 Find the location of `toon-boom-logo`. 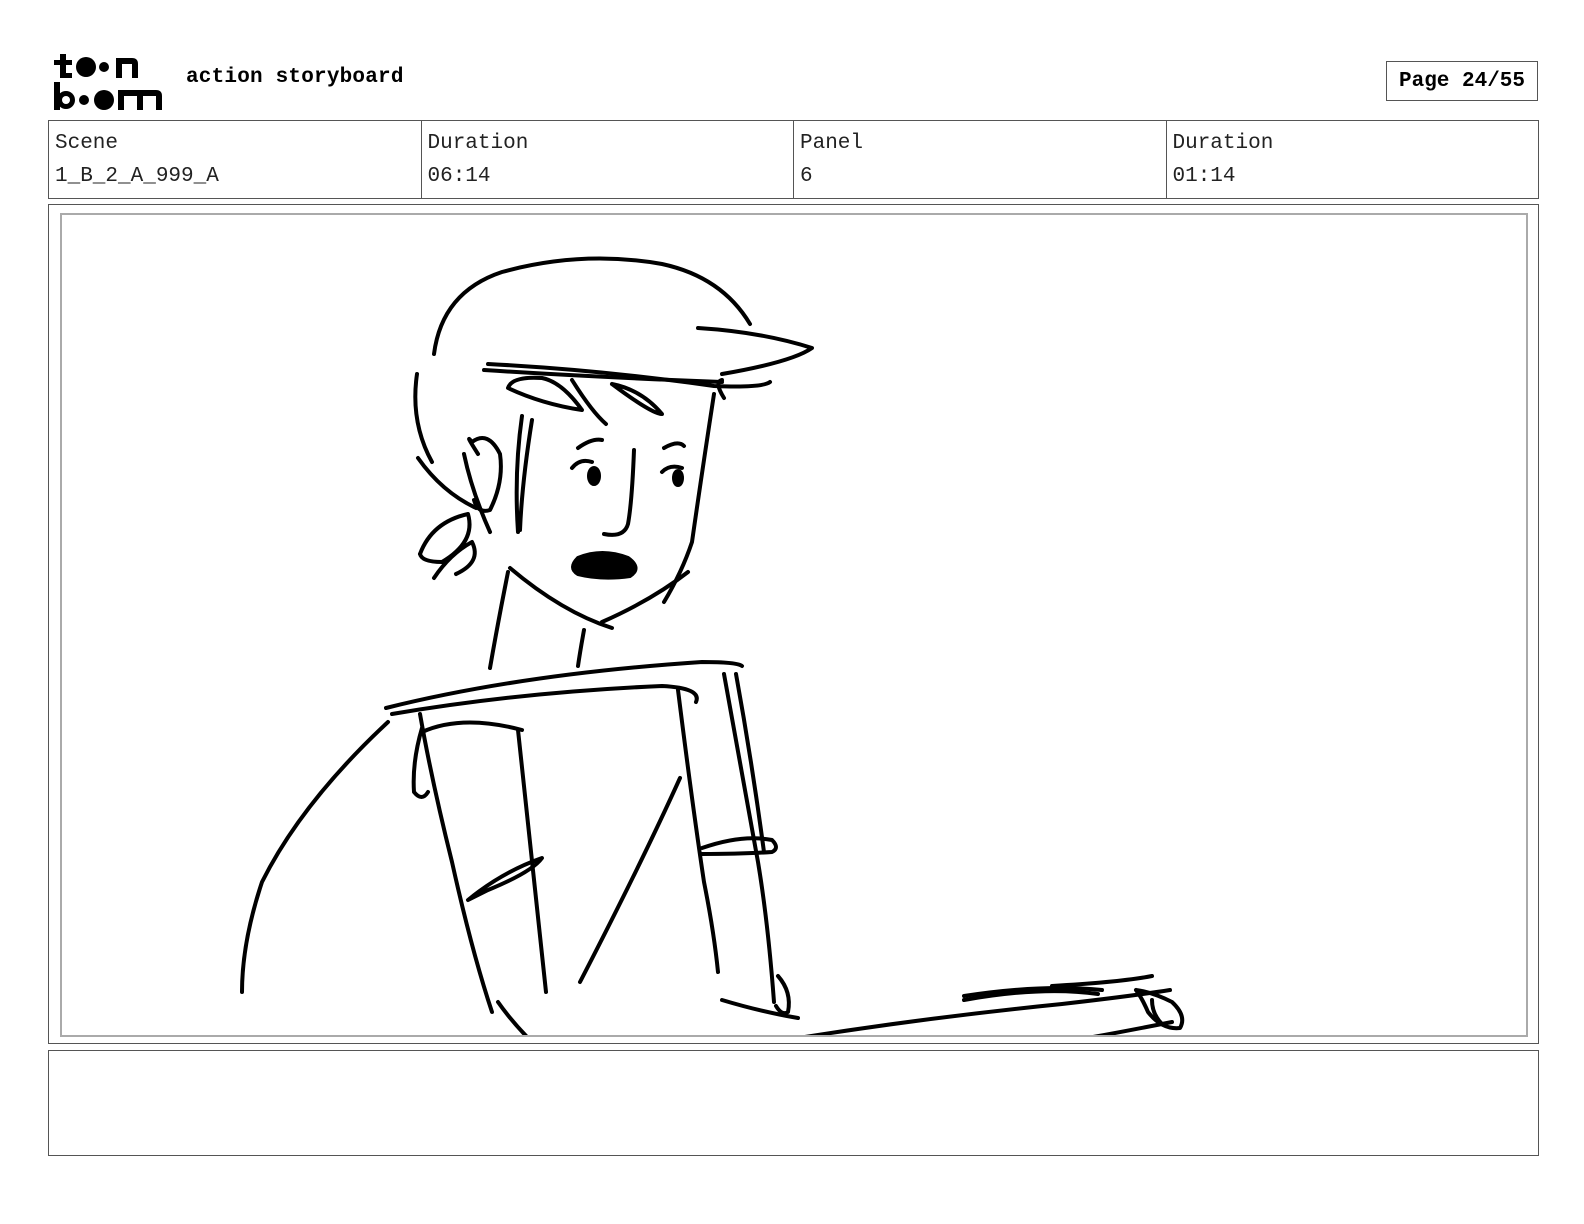

toon-boom-logo is located at coordinates (108, 81).